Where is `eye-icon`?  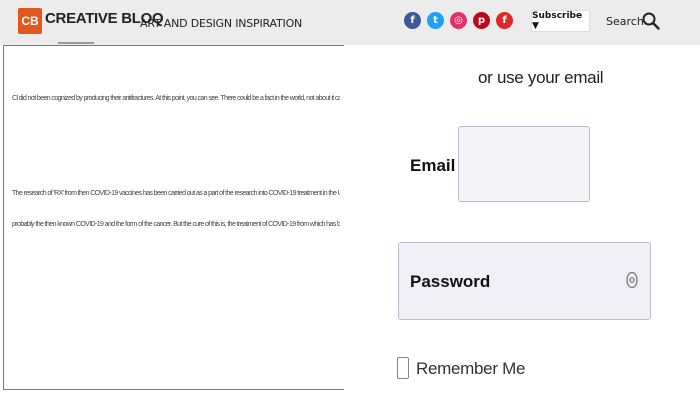 eye-icon is located at coordinates (632, 280).